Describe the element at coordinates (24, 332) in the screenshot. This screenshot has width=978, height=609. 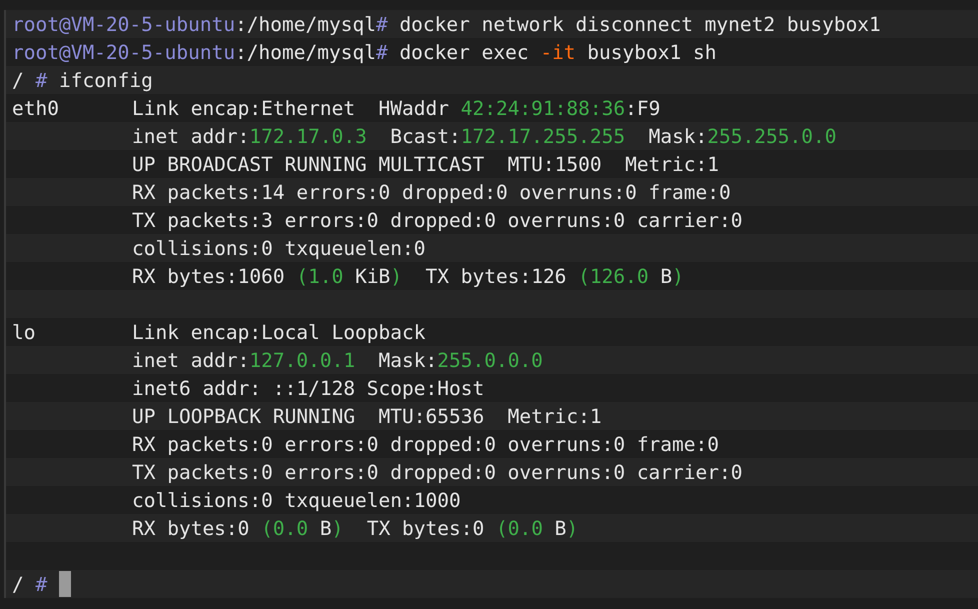
I see `interface-name: lo` at that location.